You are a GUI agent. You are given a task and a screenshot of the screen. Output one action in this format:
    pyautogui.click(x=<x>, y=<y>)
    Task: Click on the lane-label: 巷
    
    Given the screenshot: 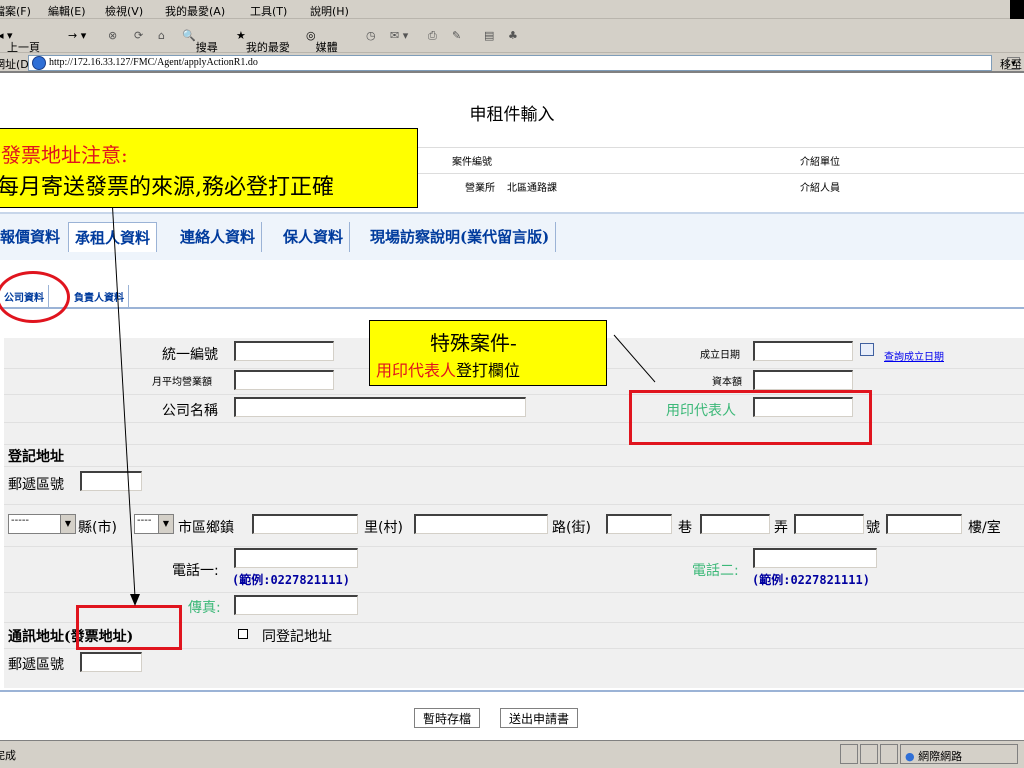 What is the action you would take?
    pyautogui.click(x=685, y=528)
    